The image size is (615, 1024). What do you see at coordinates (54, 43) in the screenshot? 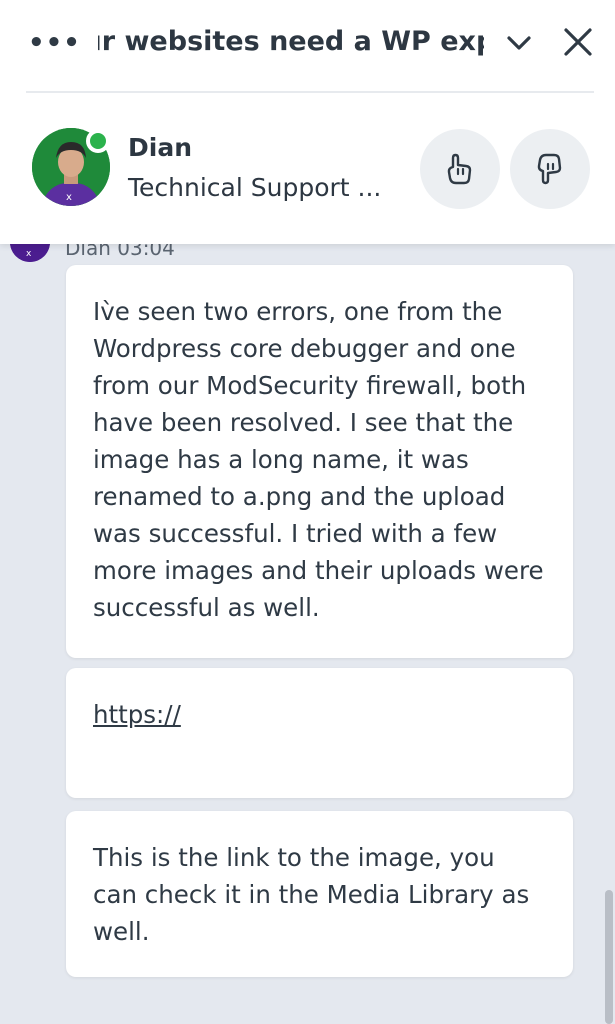
I see `more-options-button: •••` at bounding box center [54, 43].